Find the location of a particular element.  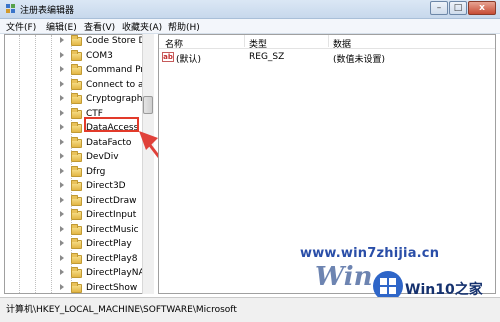

value-type: REG_SZ is located at coordinates (266, 57).